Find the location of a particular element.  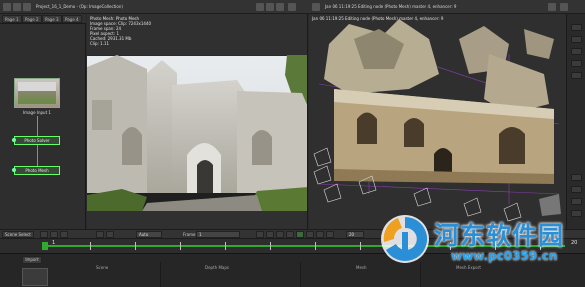

tab-page-3: Page 3 is located at coordinates (52, 19).